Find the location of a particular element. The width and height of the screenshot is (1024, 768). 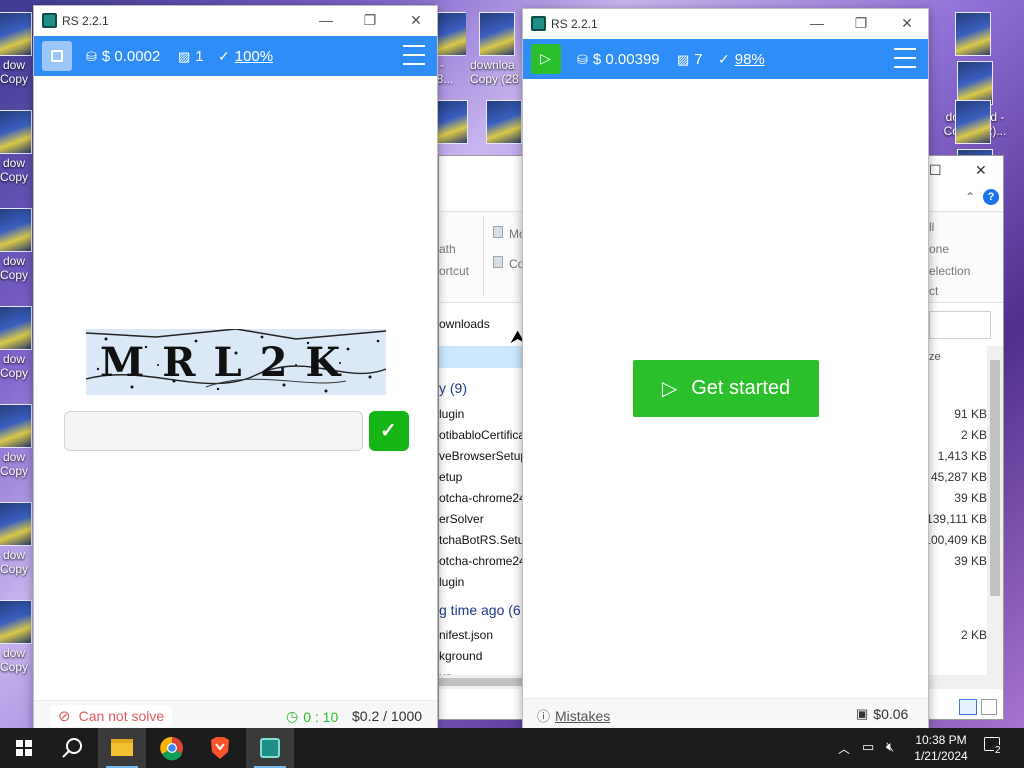

taskbar-brave is located at coordinates (220, 748).